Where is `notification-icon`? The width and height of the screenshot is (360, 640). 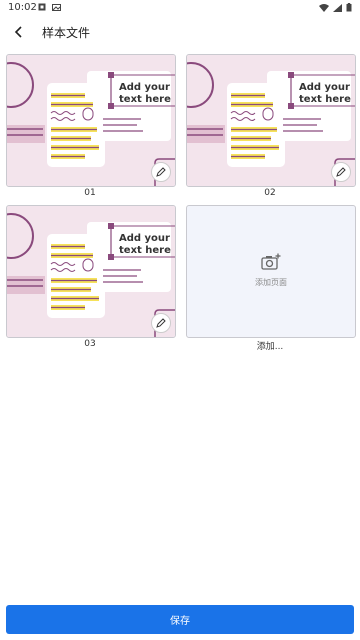 notification-icon is located at coordinates (42, 8).